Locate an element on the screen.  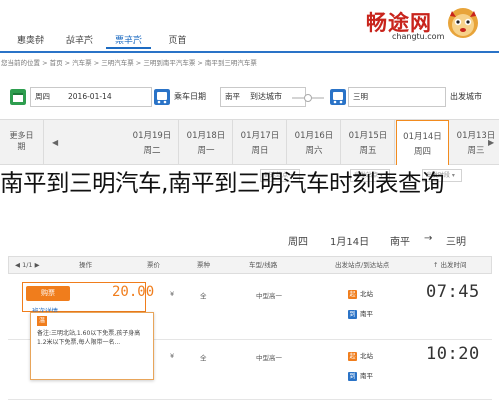
nav-tab-station: 汽车站 is located at coordinates (79, 41).